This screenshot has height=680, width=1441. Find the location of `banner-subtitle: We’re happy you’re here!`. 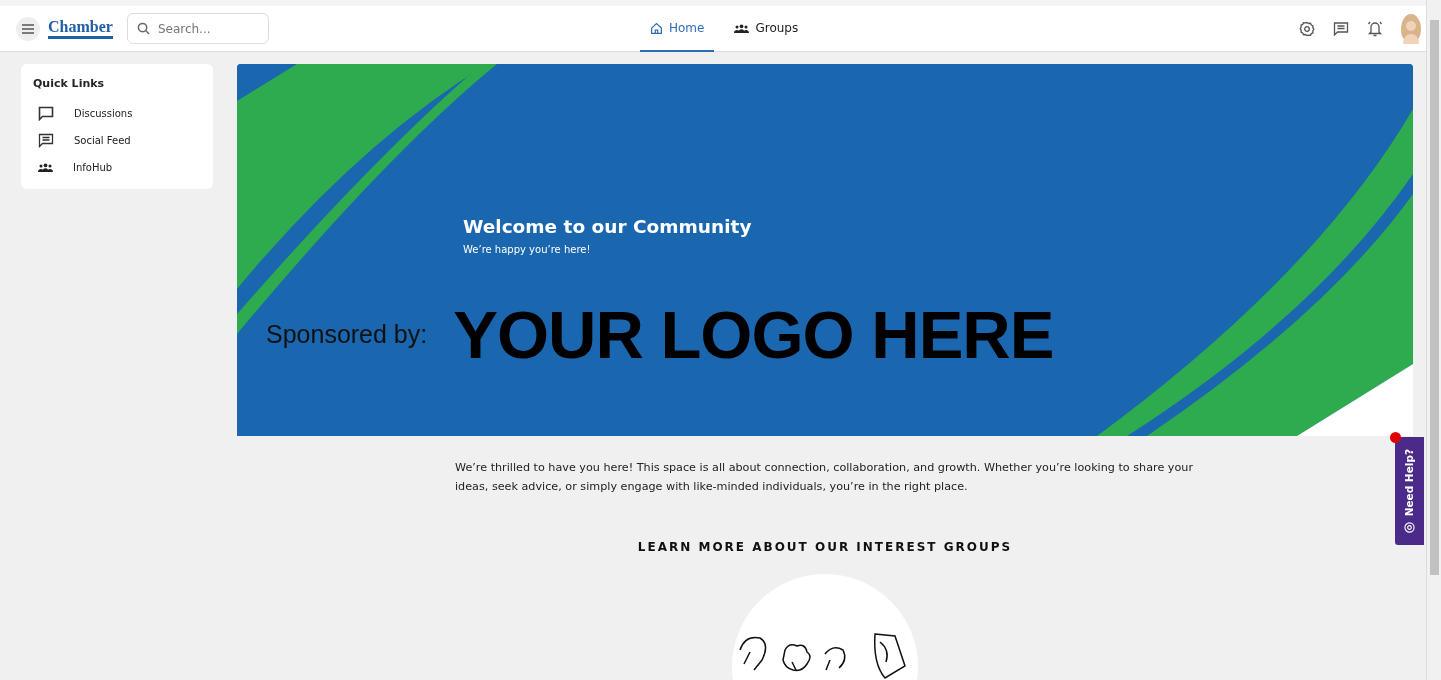

banner-subtitle: We’re happy you’re here! is located at coordinates (527, 250).